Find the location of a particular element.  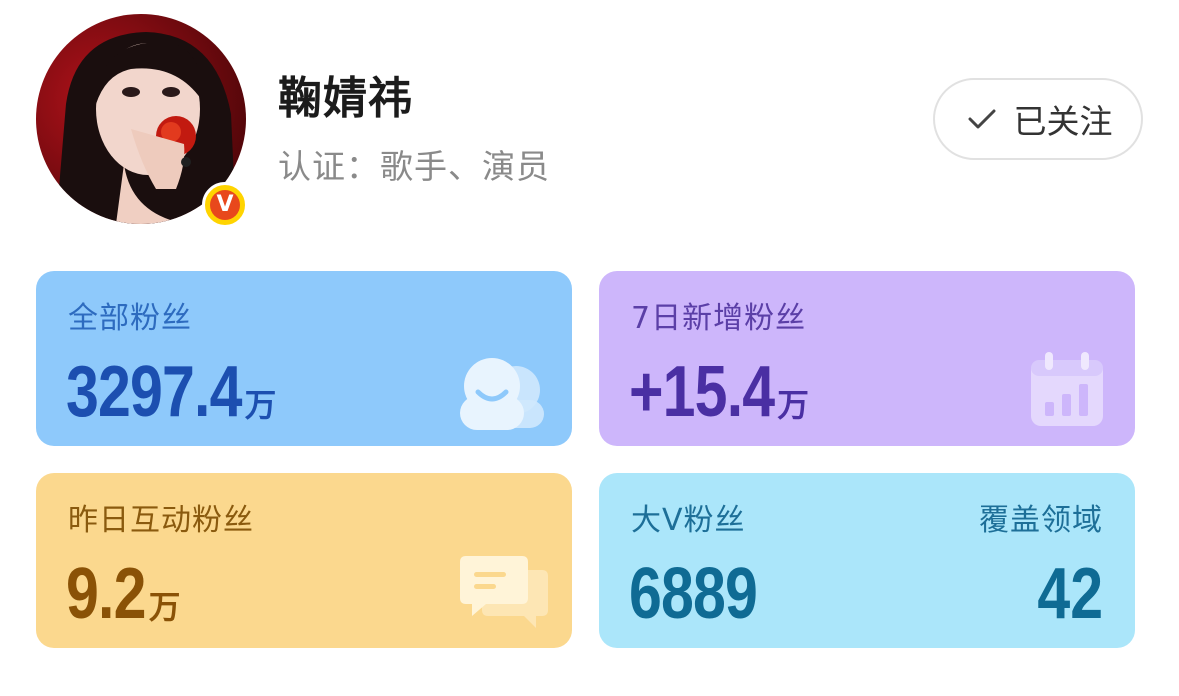

total-fans-unit: 万 is located at coordinates (260, 405).